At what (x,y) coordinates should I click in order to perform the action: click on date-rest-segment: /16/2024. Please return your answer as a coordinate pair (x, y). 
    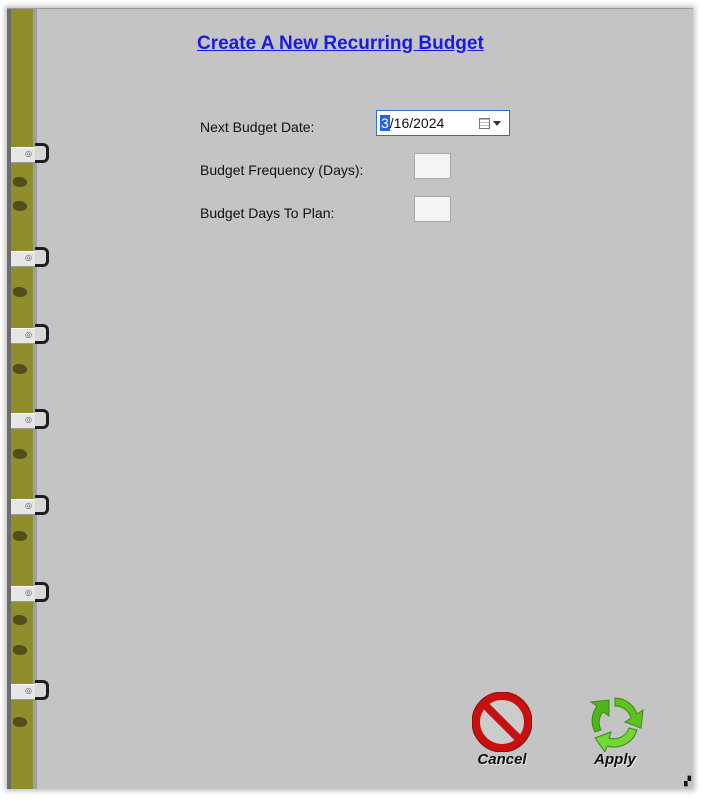
    Looking at the image, I should click on (417, 123).